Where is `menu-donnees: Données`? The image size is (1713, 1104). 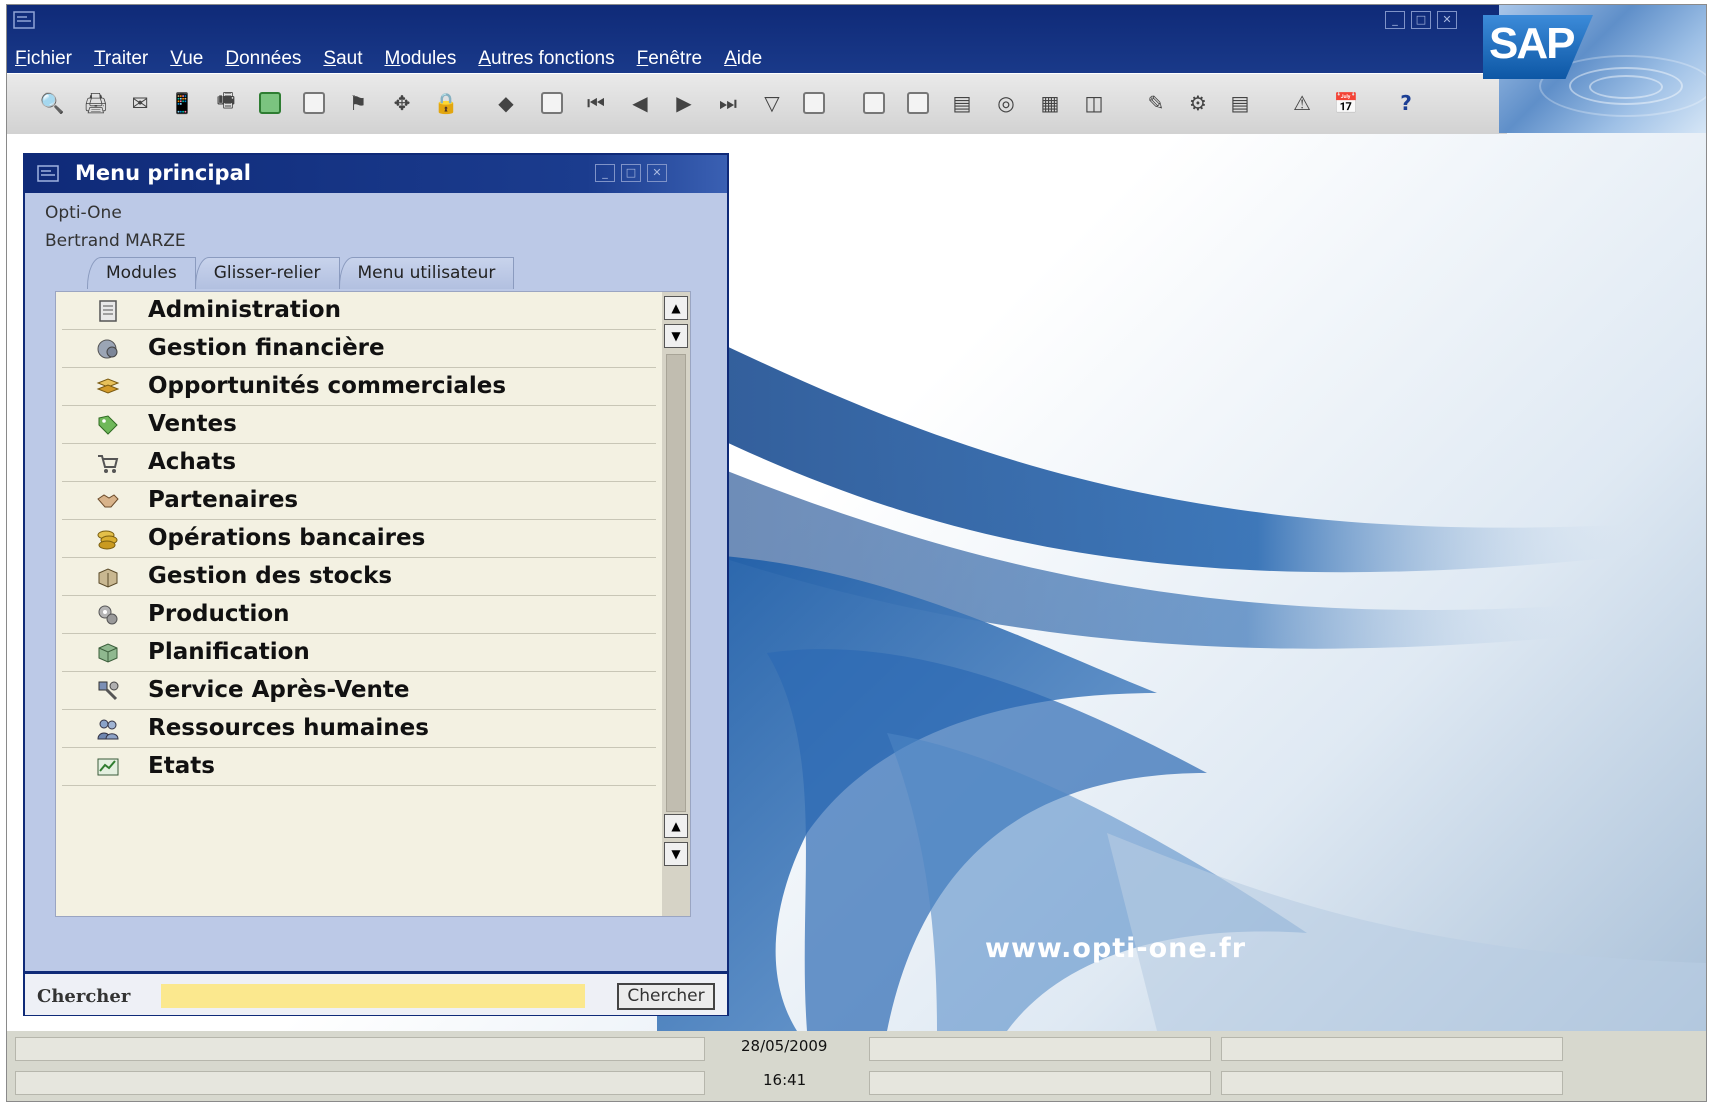
menu-donnees: Données is located at coordinates (263, 59).